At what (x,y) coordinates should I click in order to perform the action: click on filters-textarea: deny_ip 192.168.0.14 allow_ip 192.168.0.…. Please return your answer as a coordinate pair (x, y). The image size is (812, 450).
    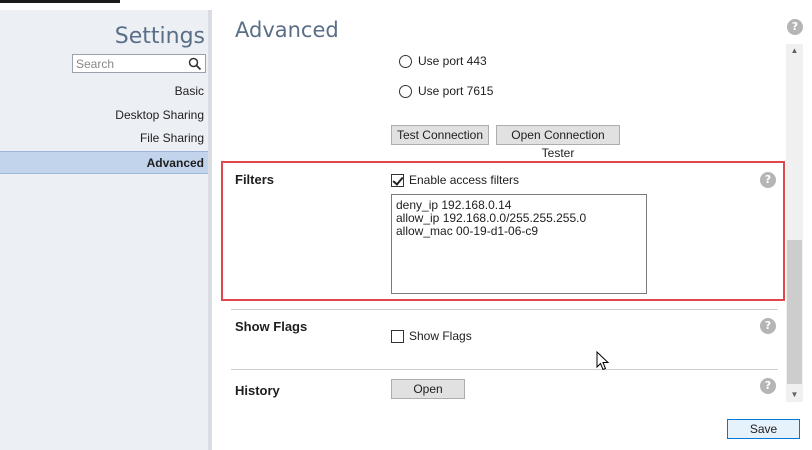
    Looking at the image, I should click on (519, 244).